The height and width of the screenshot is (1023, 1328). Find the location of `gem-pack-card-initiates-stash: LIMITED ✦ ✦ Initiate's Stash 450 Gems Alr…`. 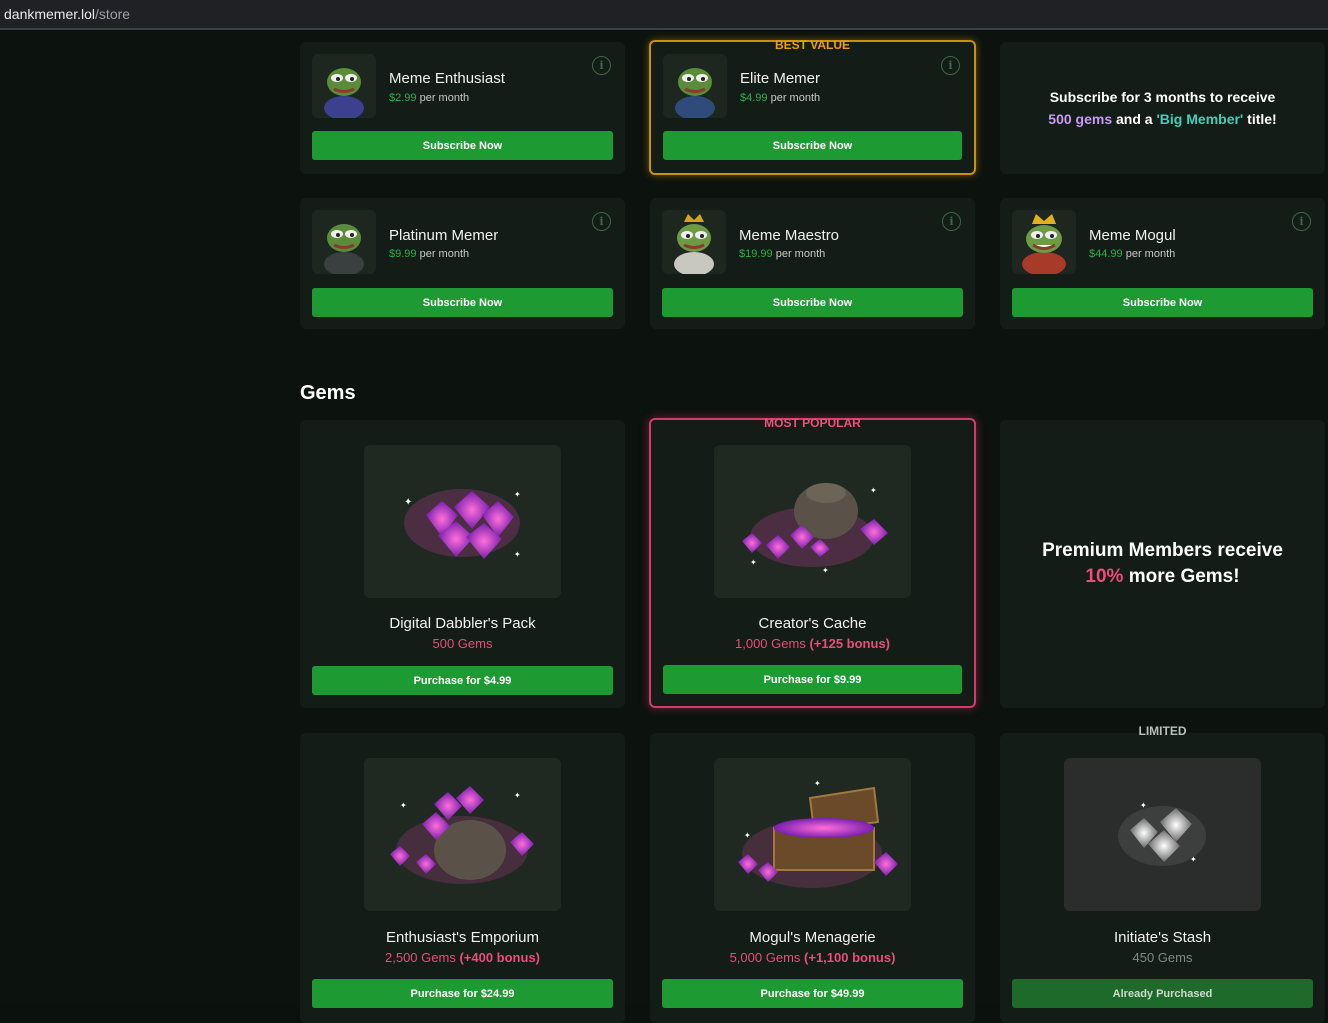

gem-pack-card-initiates-stash: LIMITED ✦ ✦ Initiate's Stash 450 Gems Alr… is located at coordinates (1162, 873).